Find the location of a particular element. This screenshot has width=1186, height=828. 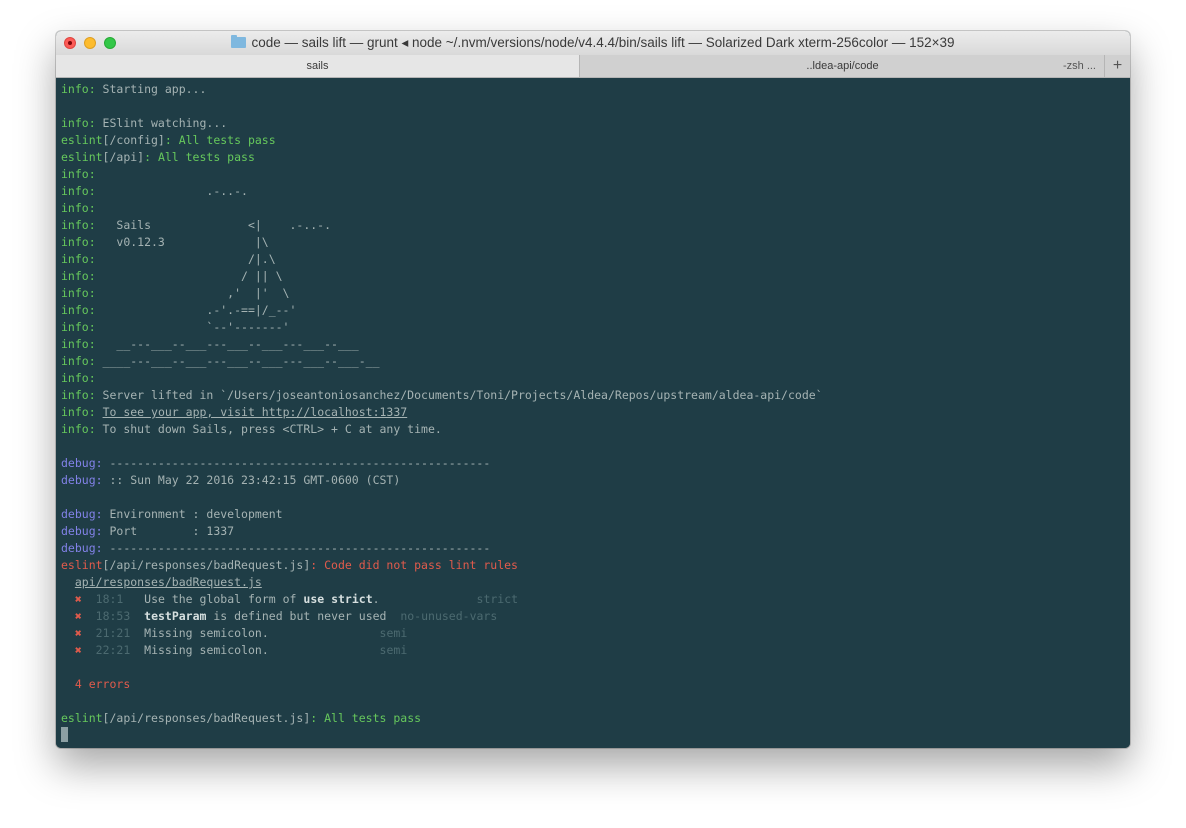

log-text: v0.12.3 |\ is located at coordinates (182, 242).